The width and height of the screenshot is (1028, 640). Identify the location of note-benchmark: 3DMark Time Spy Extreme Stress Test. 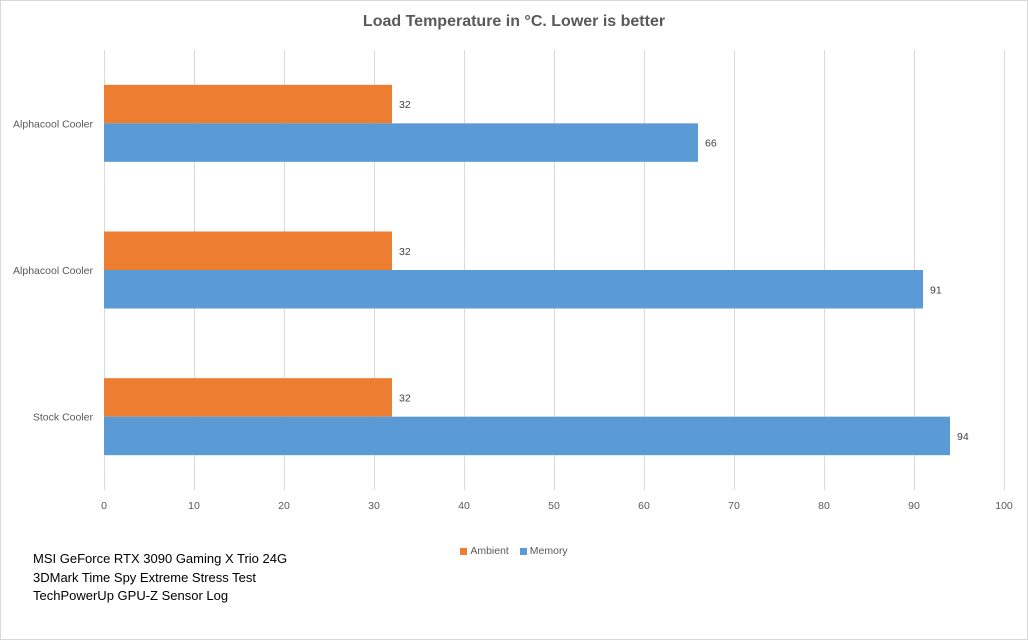
(144, 577).